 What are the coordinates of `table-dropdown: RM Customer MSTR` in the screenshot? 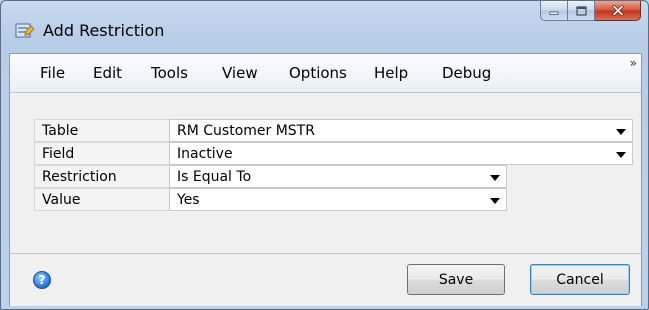 It's located at (401, 130).